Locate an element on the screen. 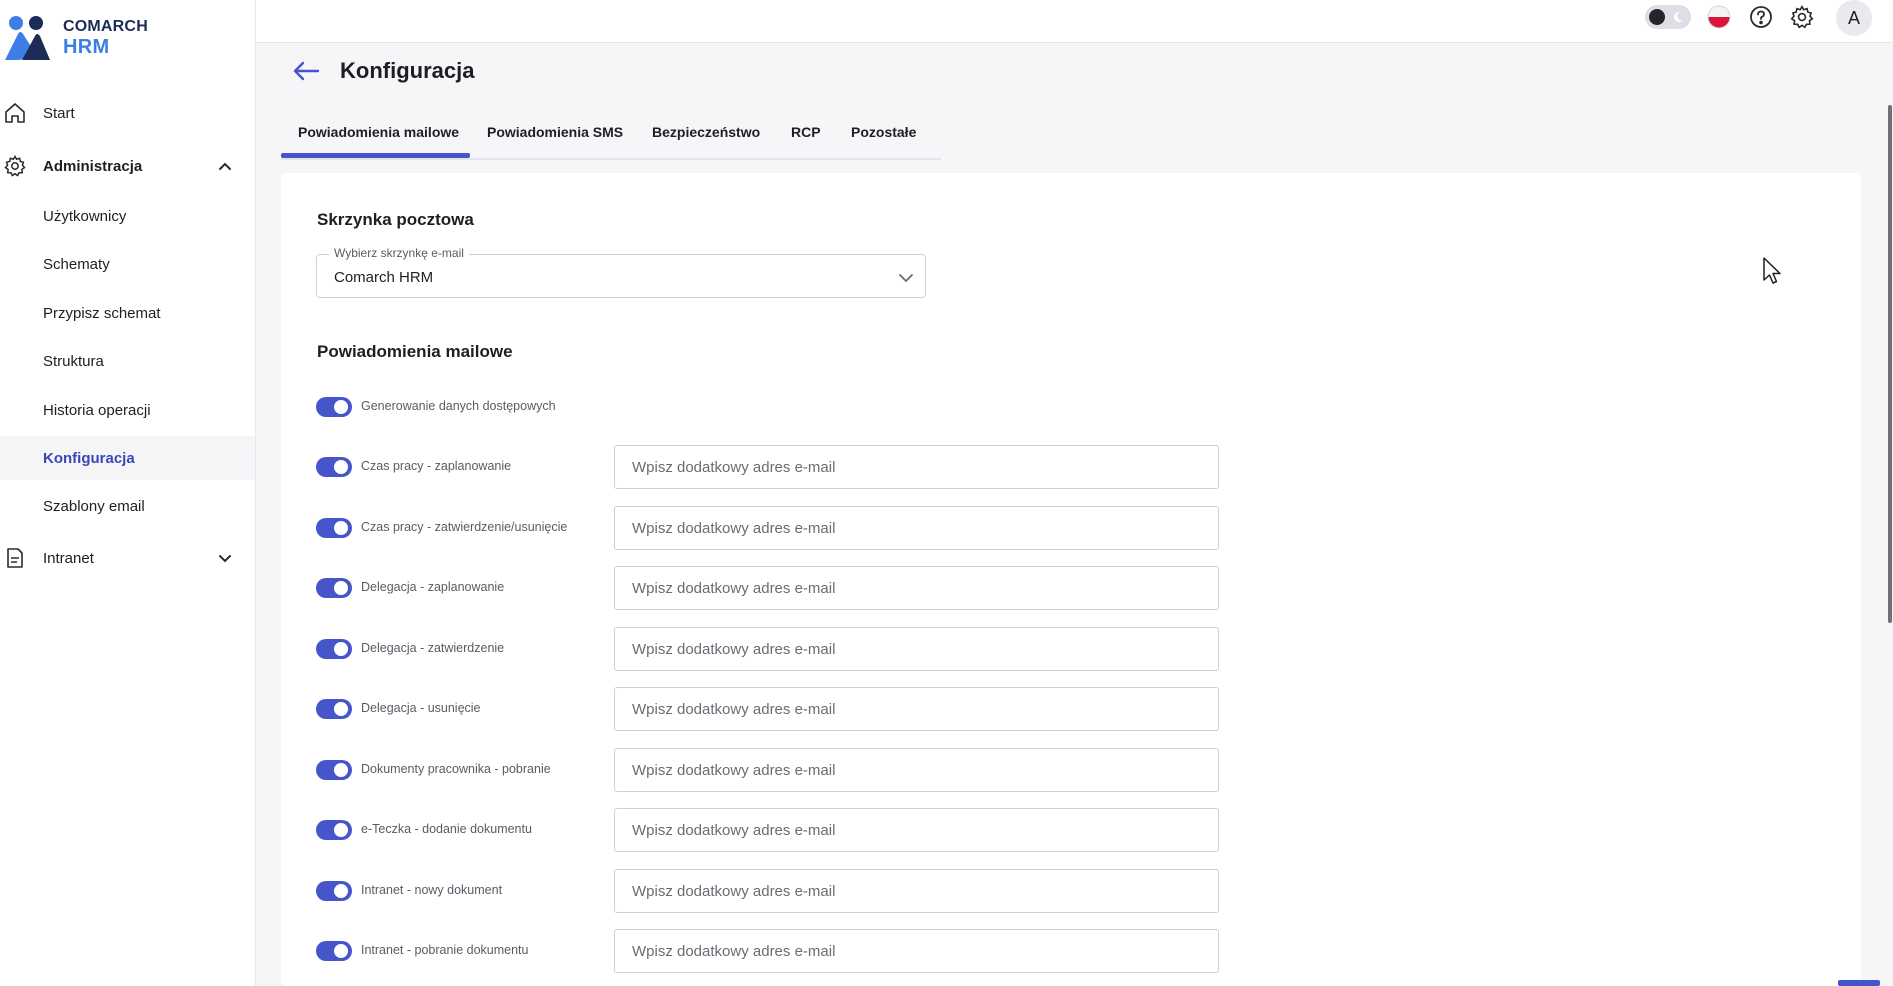 This screenshot has width=1893, height=986. notification-label: Generowanie danych dostępowych is located at coordinates (458, 406).